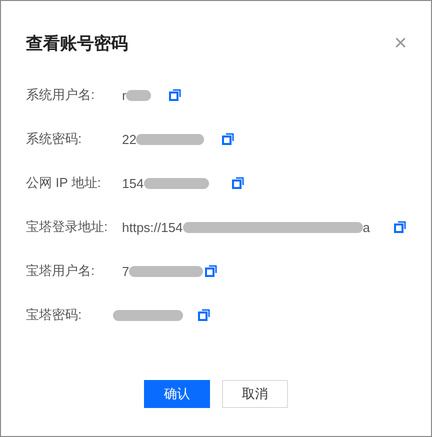 The height and width of the screenshot is (437, 432). Describe the element at coordinates (177, 394) in the screenshot. I see `confirm-button: 确认` at that location.